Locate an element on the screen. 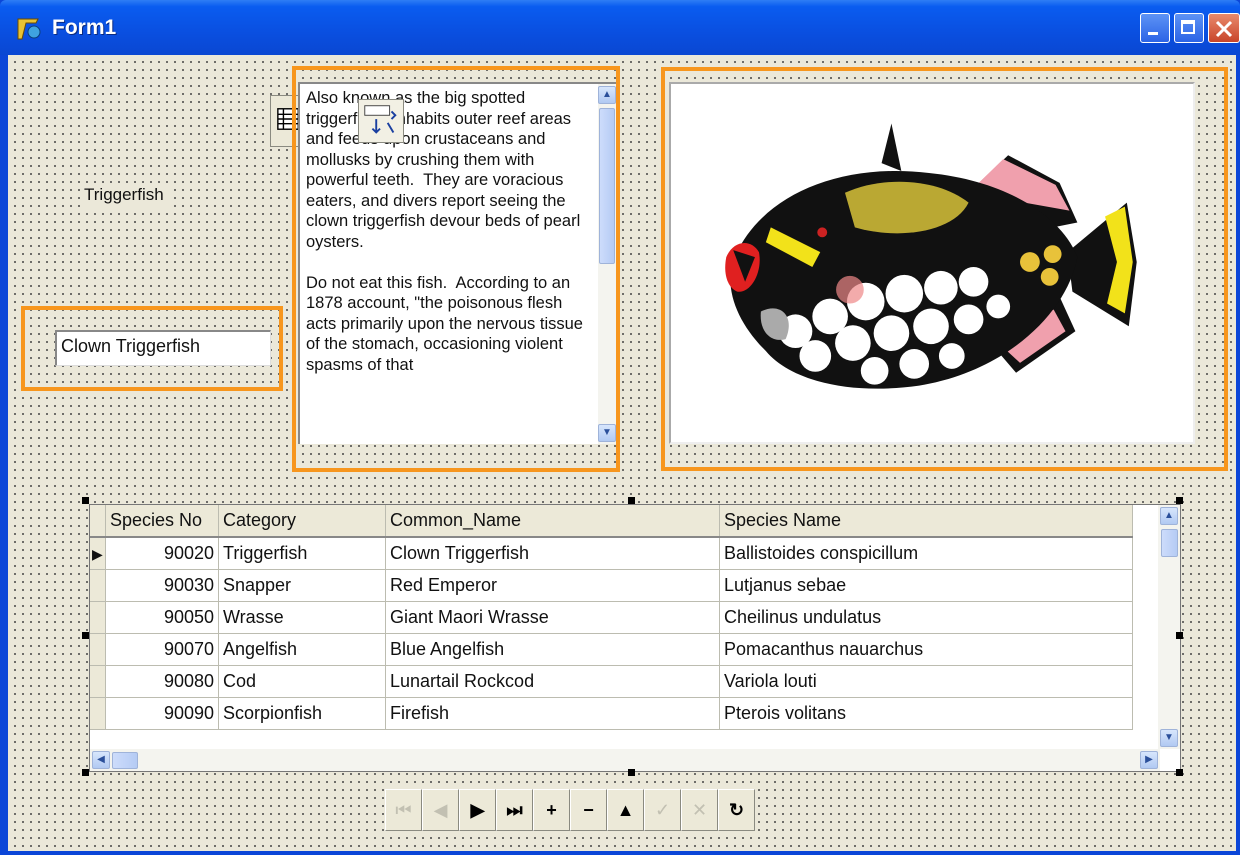 Image resolution: width=1240 pixels, height=855 pixels. cell-common-name: Giant Maori Wrasse is located at coordinates (552, 617).